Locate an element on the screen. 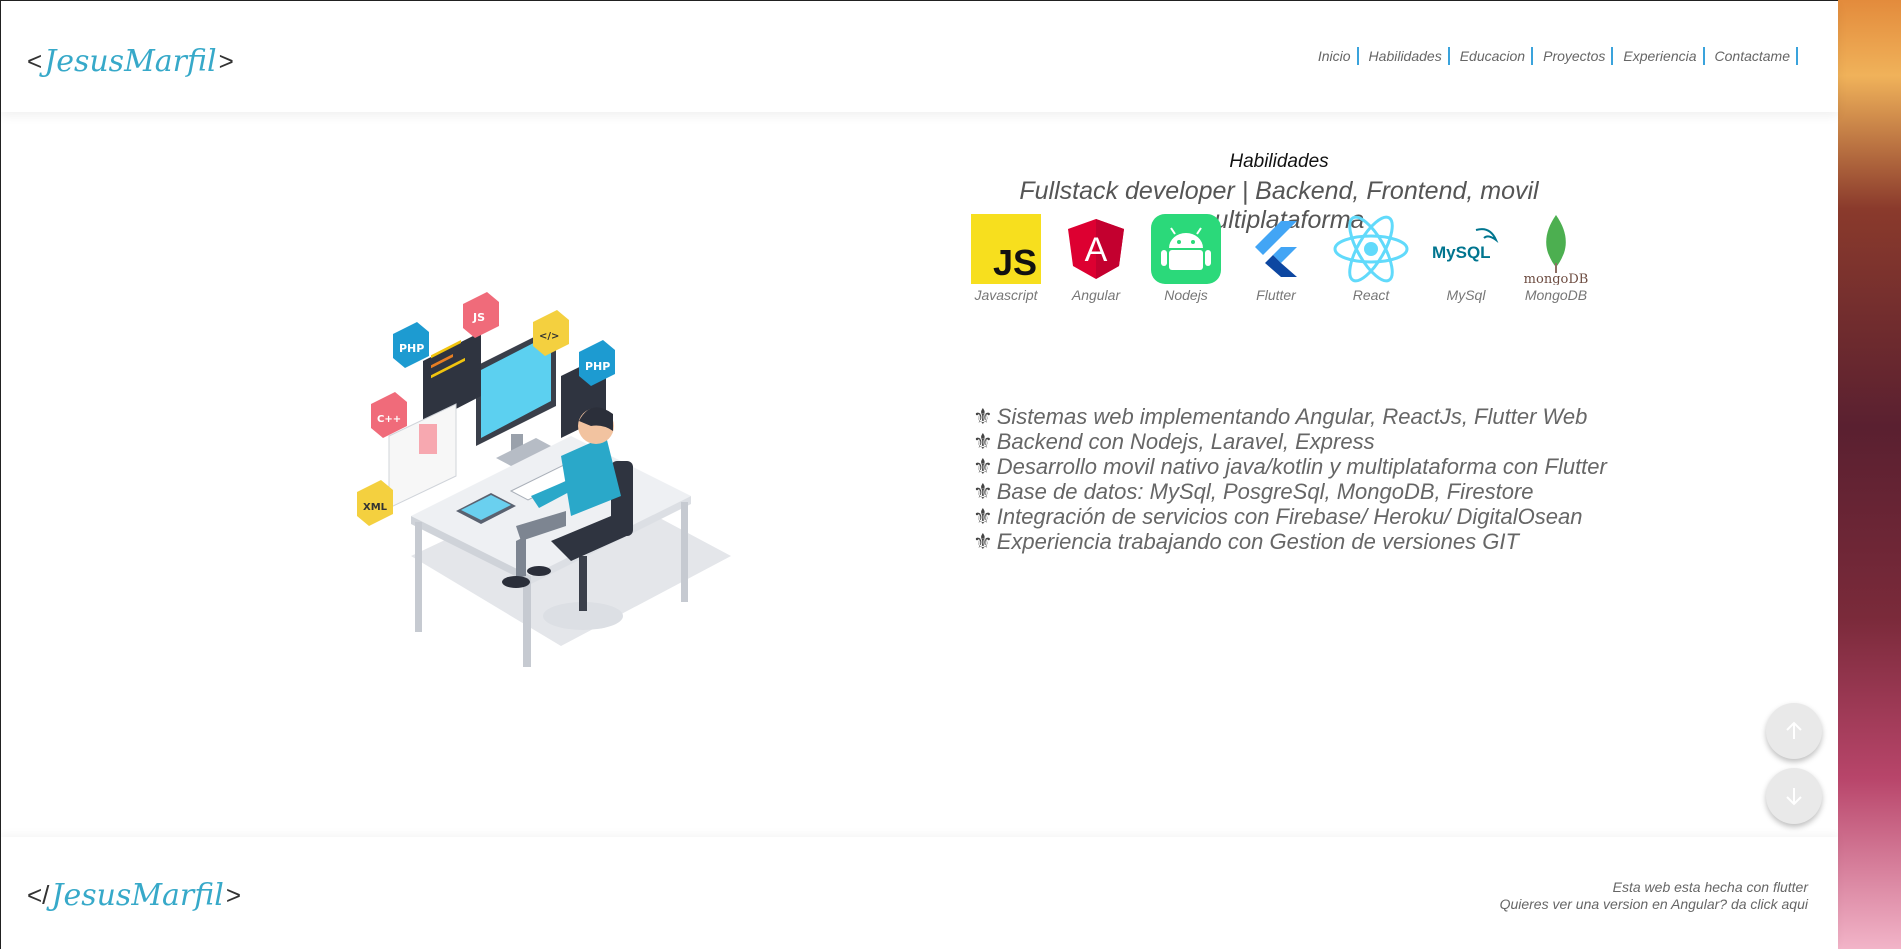 This screenshot has height=950, width=1901. tag-code: </> is located at coordinates (551, 333).